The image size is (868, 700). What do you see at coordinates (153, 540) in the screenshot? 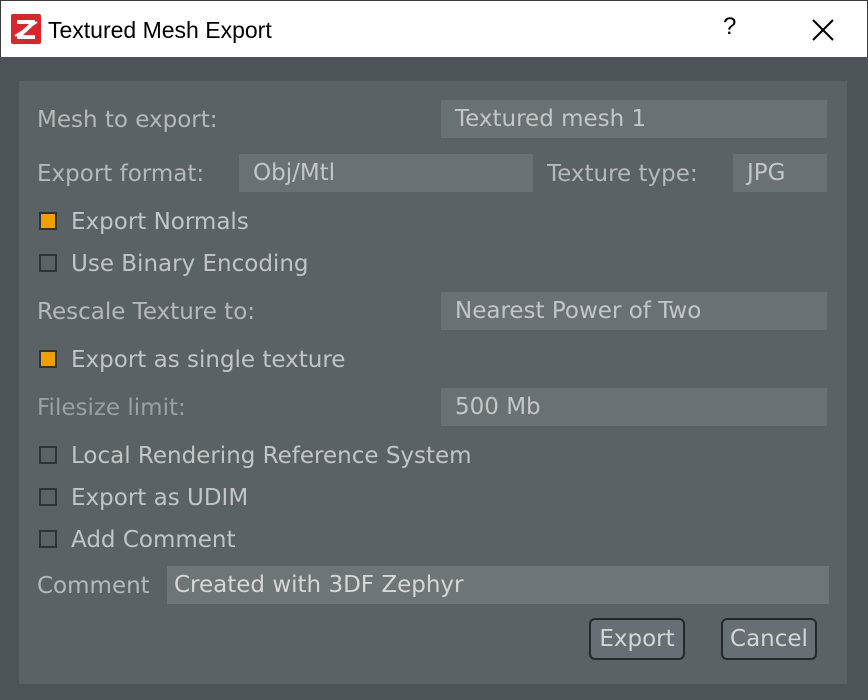
I see `add-comment-label: Add Comment` at bounding box center [153, 540].